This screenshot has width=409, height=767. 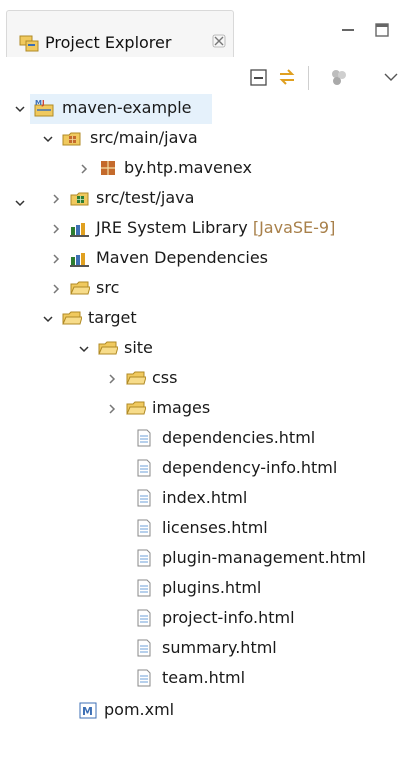 What do you see at coordinates (339, 77) in the screenshot?
I see `focus-on-active-task-icon` at bounding box center [339, 77].